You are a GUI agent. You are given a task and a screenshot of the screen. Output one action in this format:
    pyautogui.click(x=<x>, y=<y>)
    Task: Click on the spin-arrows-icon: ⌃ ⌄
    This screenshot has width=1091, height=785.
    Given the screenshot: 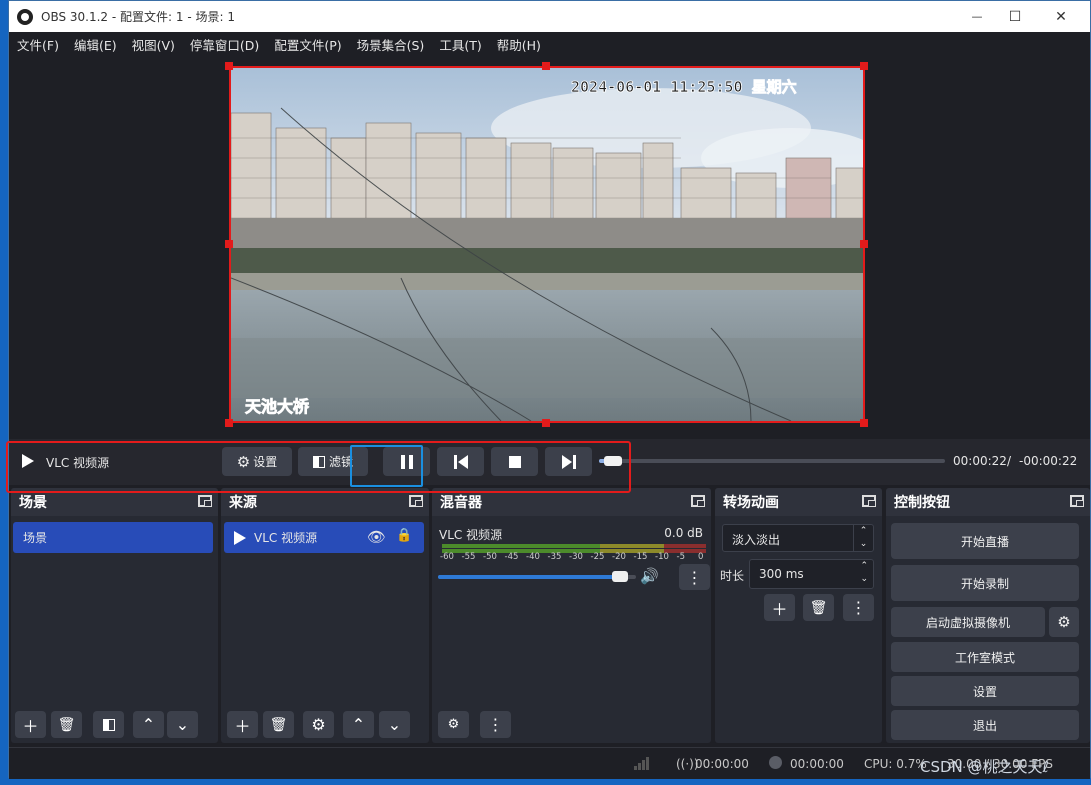 What is the action you would take?
    pyautogui.click(x=864, y=573)
    